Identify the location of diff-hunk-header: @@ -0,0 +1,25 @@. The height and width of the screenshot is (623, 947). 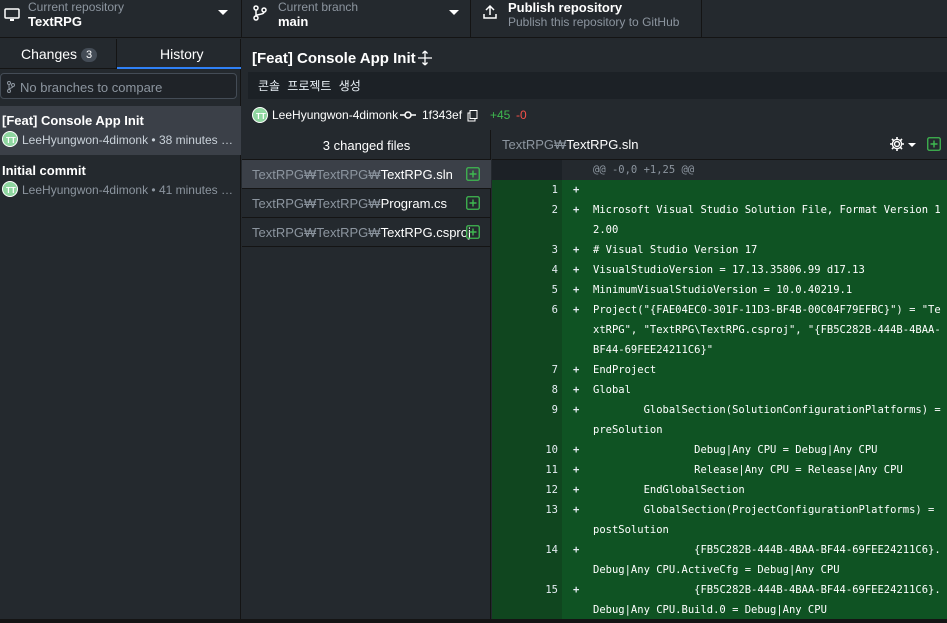
(719, 170).